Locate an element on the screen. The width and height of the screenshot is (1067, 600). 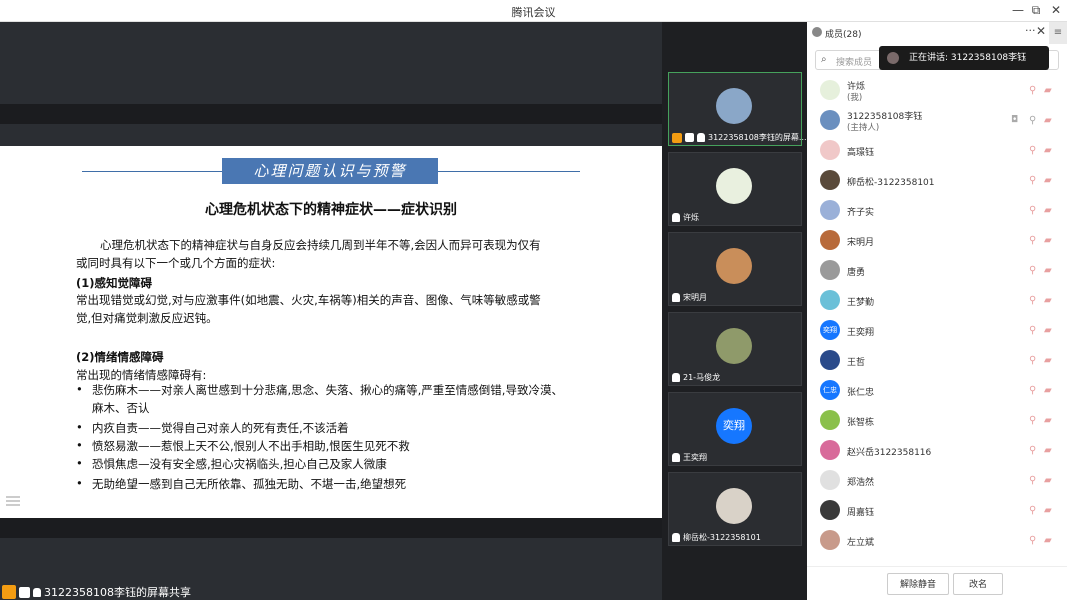
member-avatar: 仁忠 is located at coordinates (830, 390).